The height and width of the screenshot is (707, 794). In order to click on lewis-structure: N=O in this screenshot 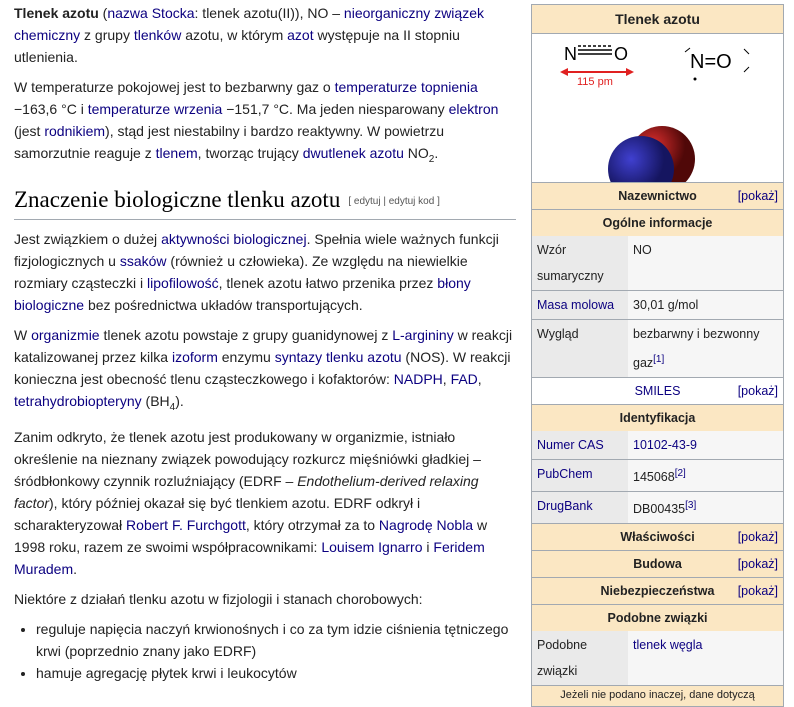, I will do `click(717, 64)`.